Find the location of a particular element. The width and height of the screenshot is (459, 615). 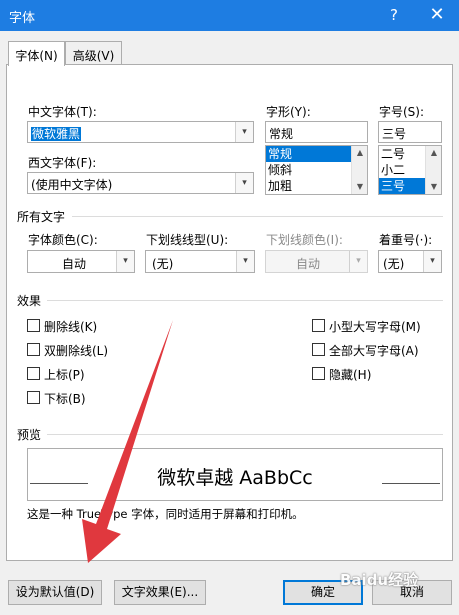

hidden-checkbox is located at coordinates (318, 373).